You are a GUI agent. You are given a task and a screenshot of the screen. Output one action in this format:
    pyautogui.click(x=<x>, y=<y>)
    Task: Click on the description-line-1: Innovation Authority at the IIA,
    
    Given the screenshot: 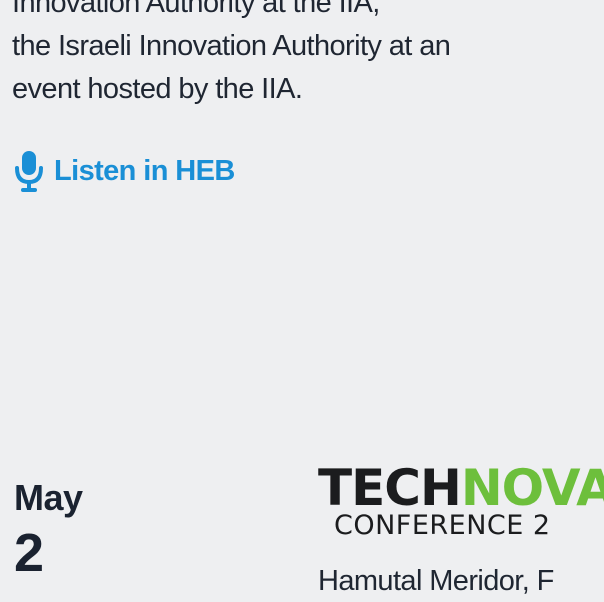 What is the action you would take?
    pyautogui.click(x=196, y=9)
    